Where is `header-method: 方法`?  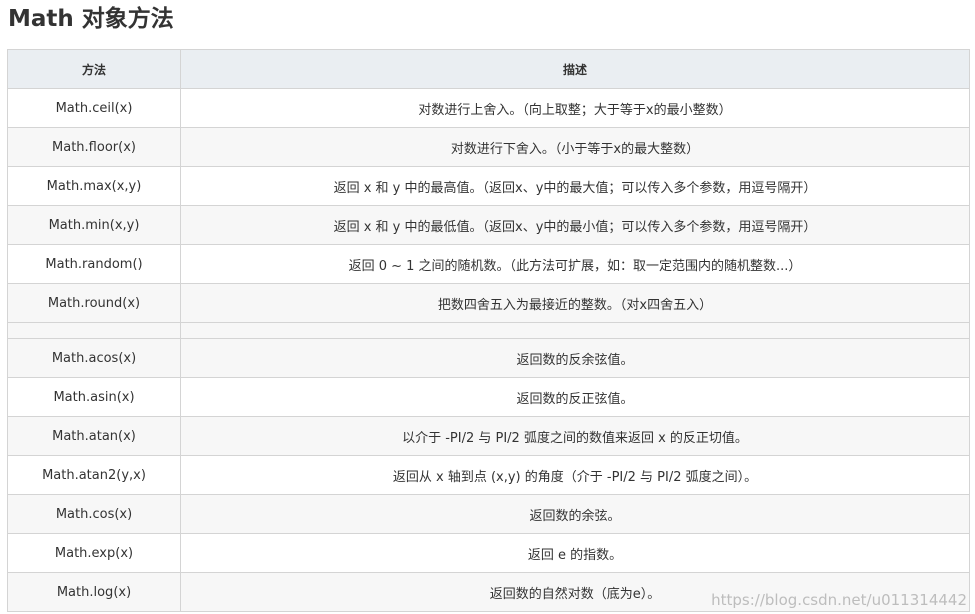 header-method: 方法 is located at coordinates (94, 69).